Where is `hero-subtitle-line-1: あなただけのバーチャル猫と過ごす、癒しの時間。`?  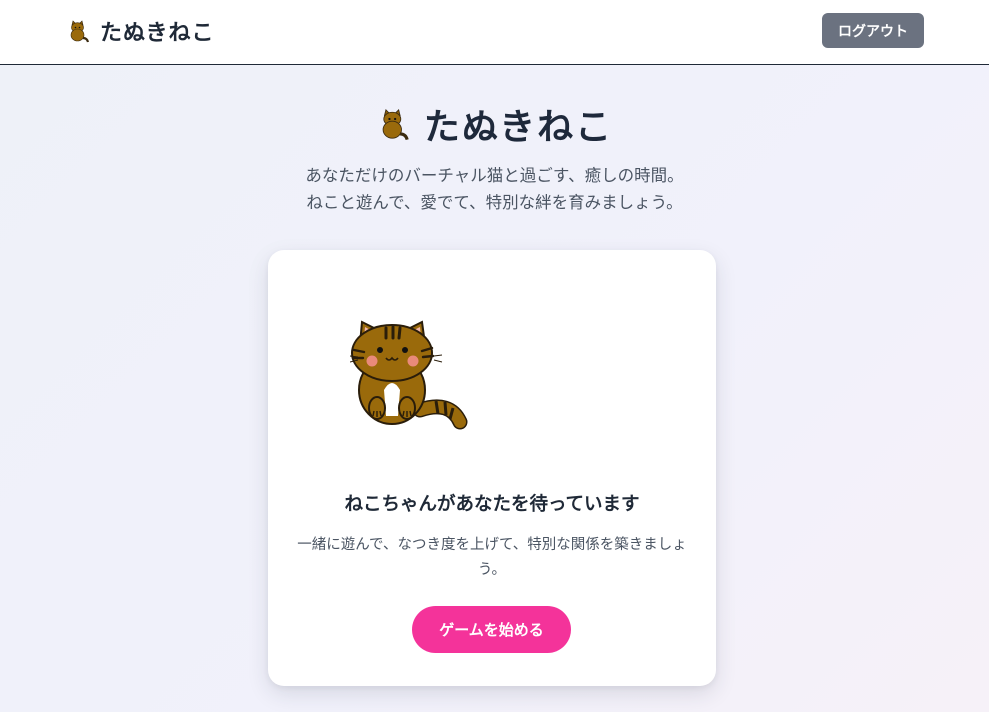
hero-subtitle-line-1: あなただけのバーチャル猫と過ごす、癒しの時間。 is located at coordinates (494, 175).